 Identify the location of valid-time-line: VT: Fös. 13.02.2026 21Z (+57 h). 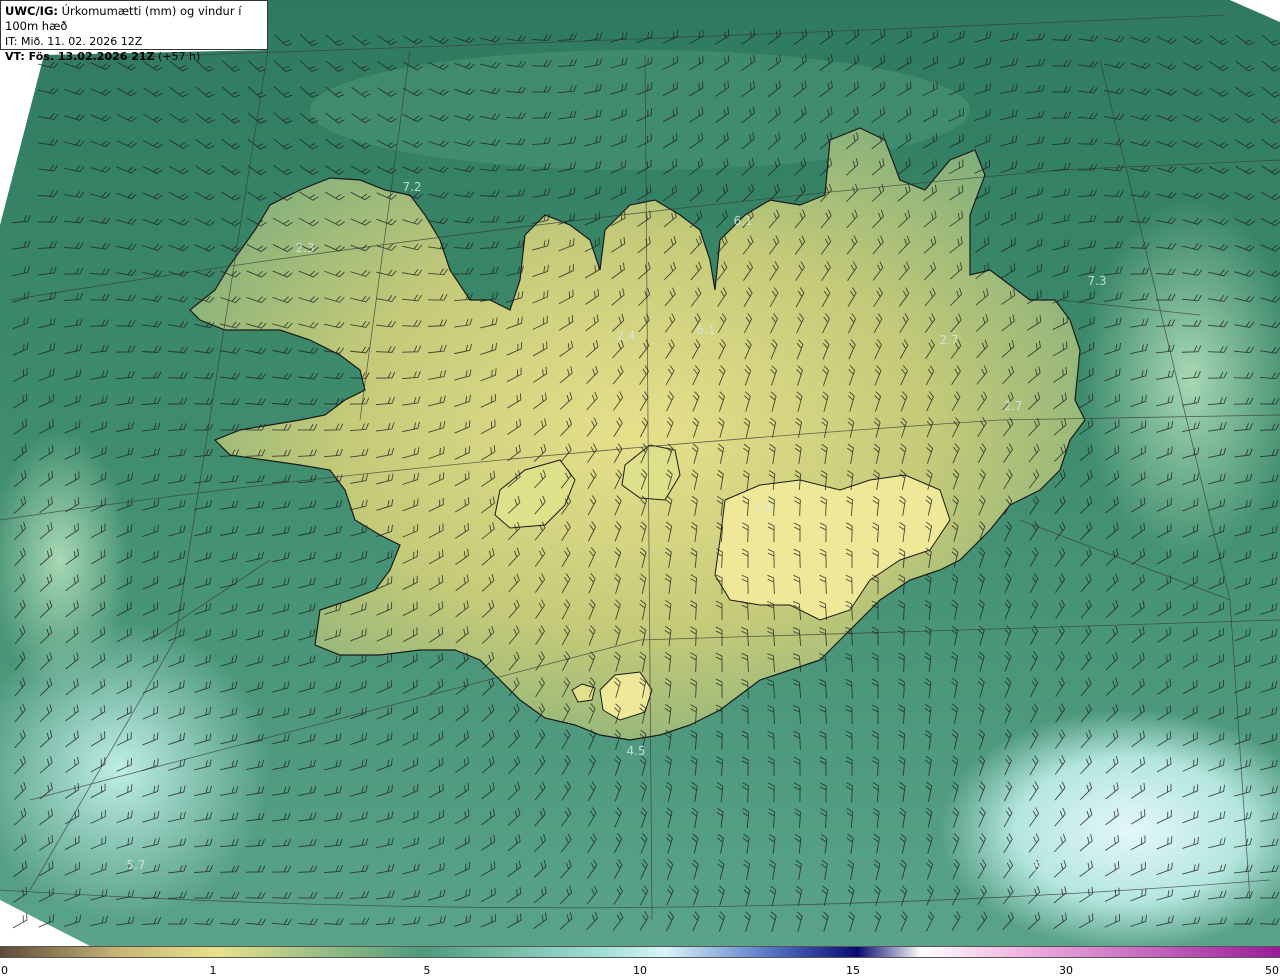
(134, 56).